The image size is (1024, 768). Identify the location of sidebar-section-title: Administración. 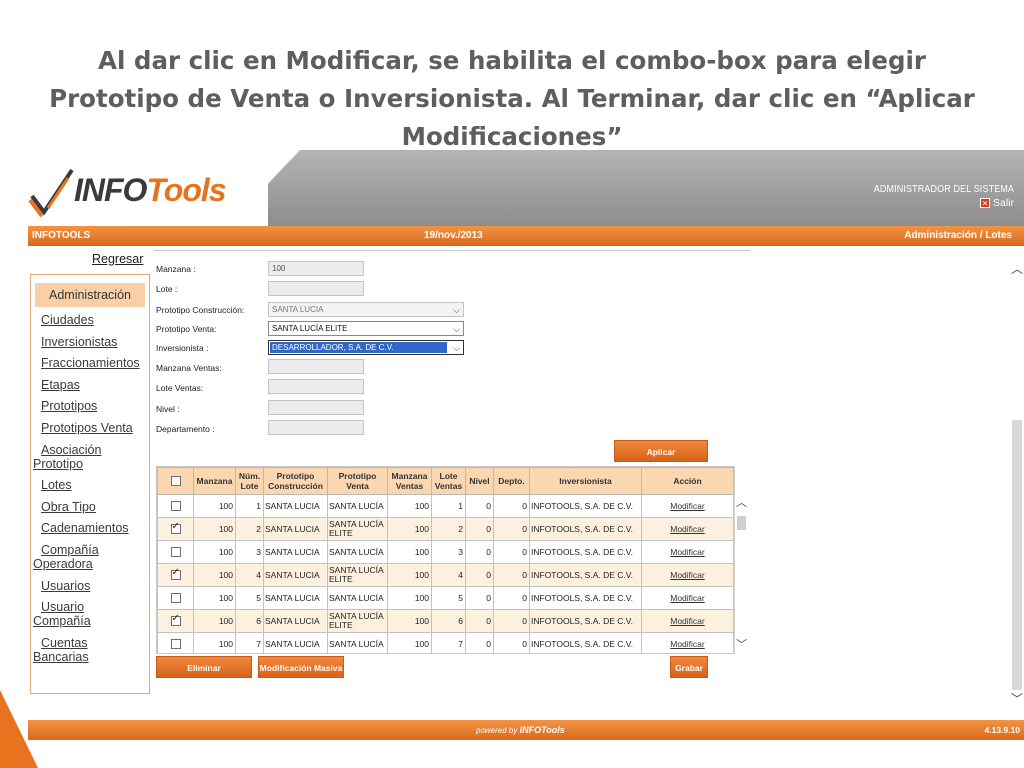
(90, 295).